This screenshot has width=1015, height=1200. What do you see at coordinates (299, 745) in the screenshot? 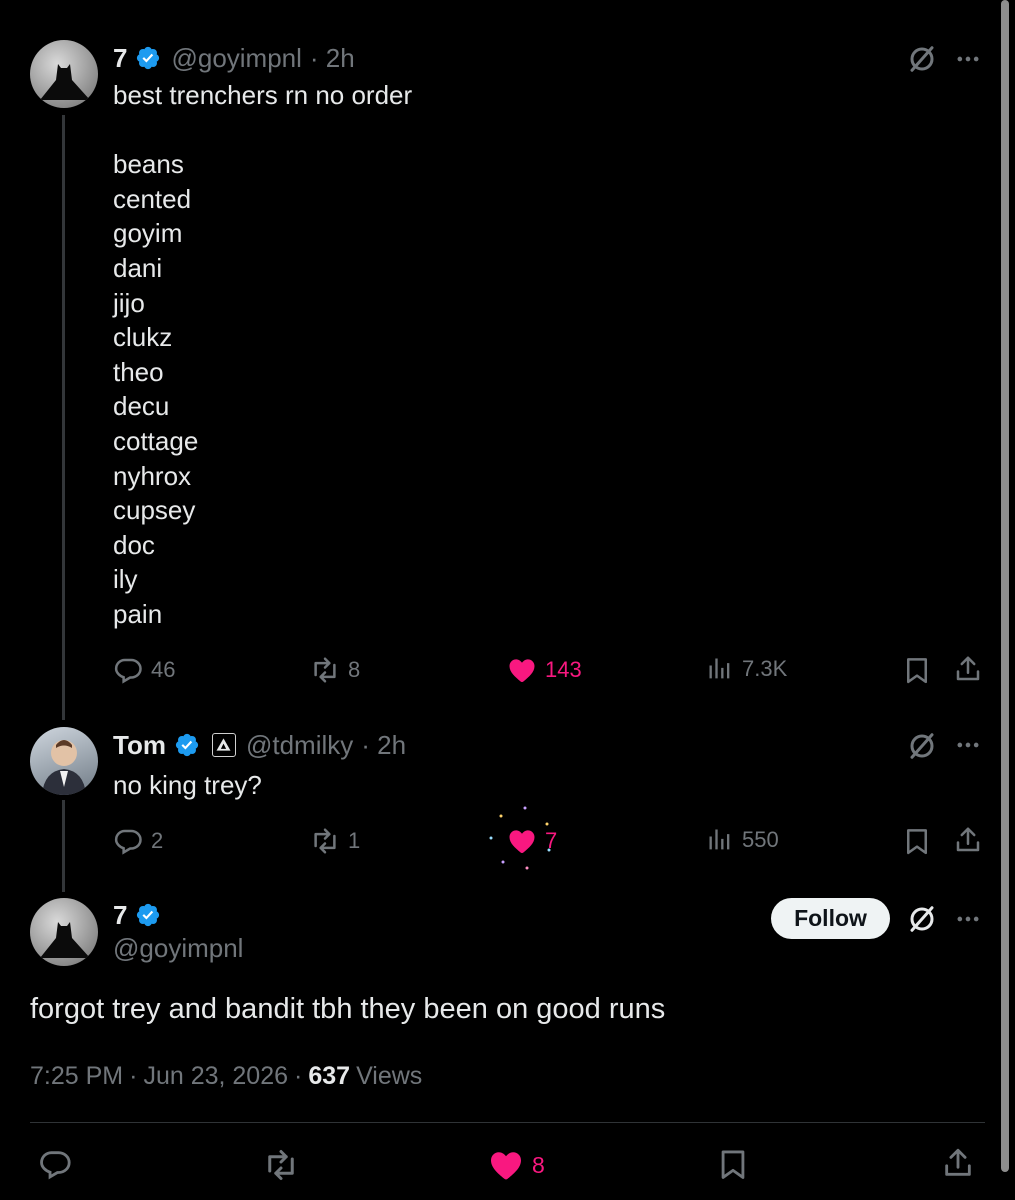
I see `user-handle: @tdmilky` at bounding box center [299, 745].